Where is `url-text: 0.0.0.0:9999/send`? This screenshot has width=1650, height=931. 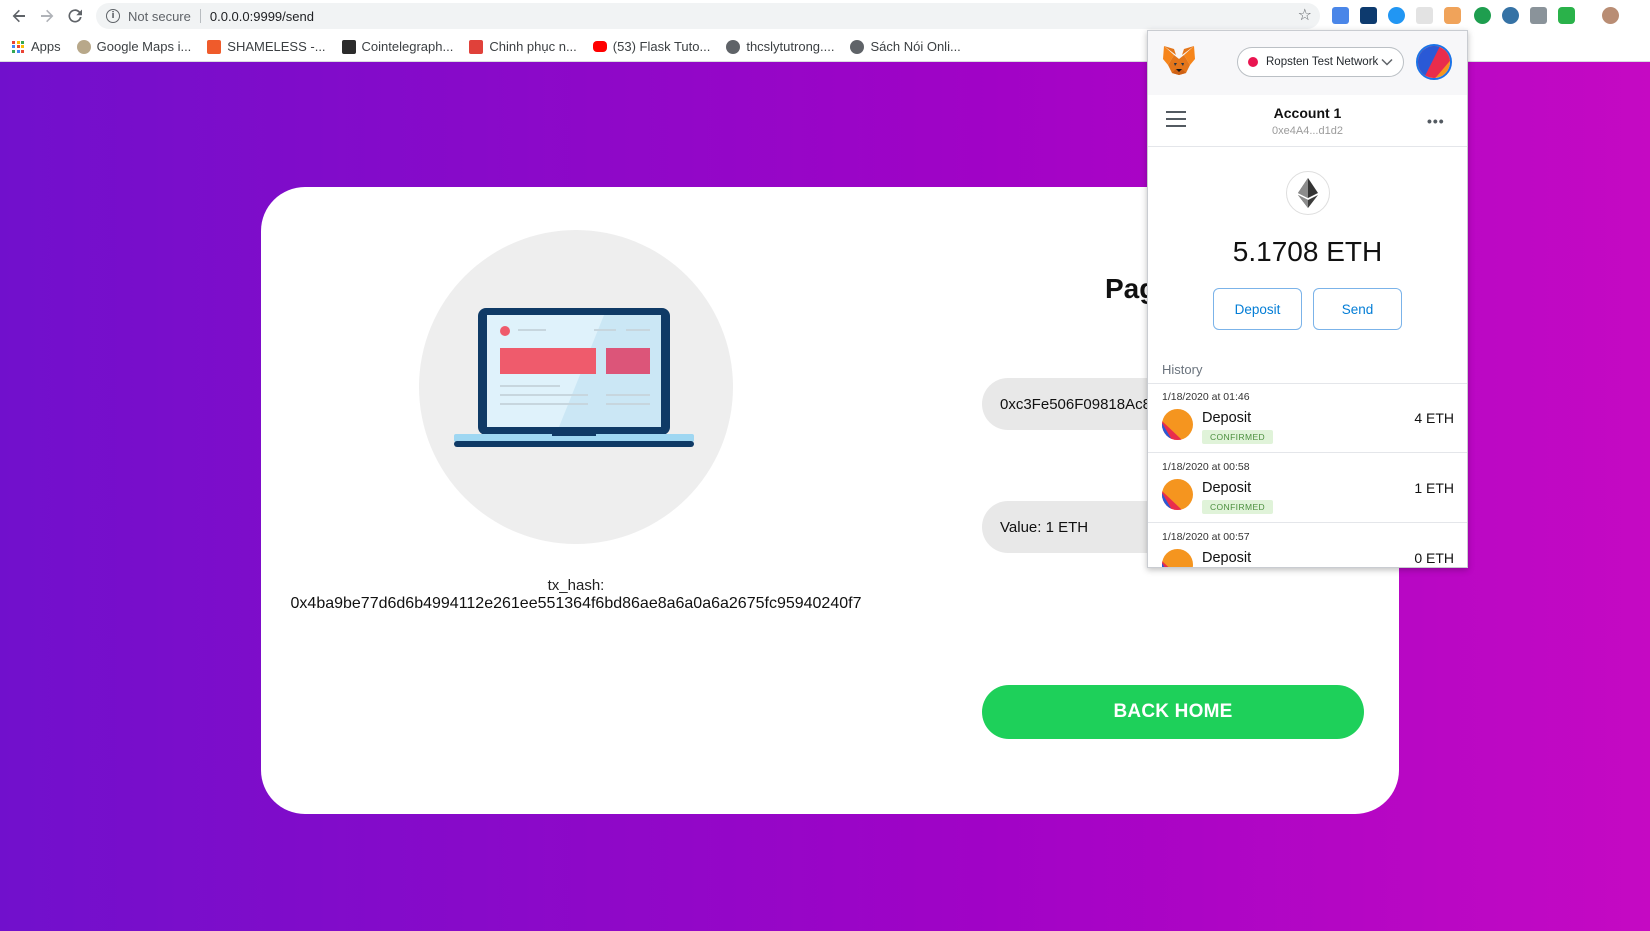 url-text: 0.0.0.0:9999/send is located at coordinates (261, 16).